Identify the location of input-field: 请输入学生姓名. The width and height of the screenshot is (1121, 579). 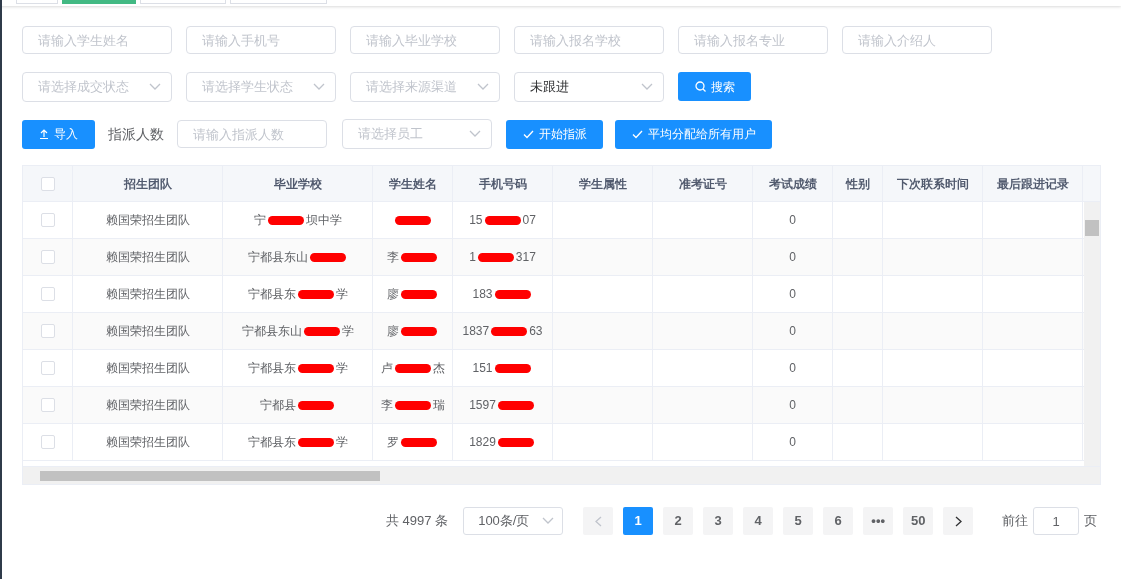
(97, 40).